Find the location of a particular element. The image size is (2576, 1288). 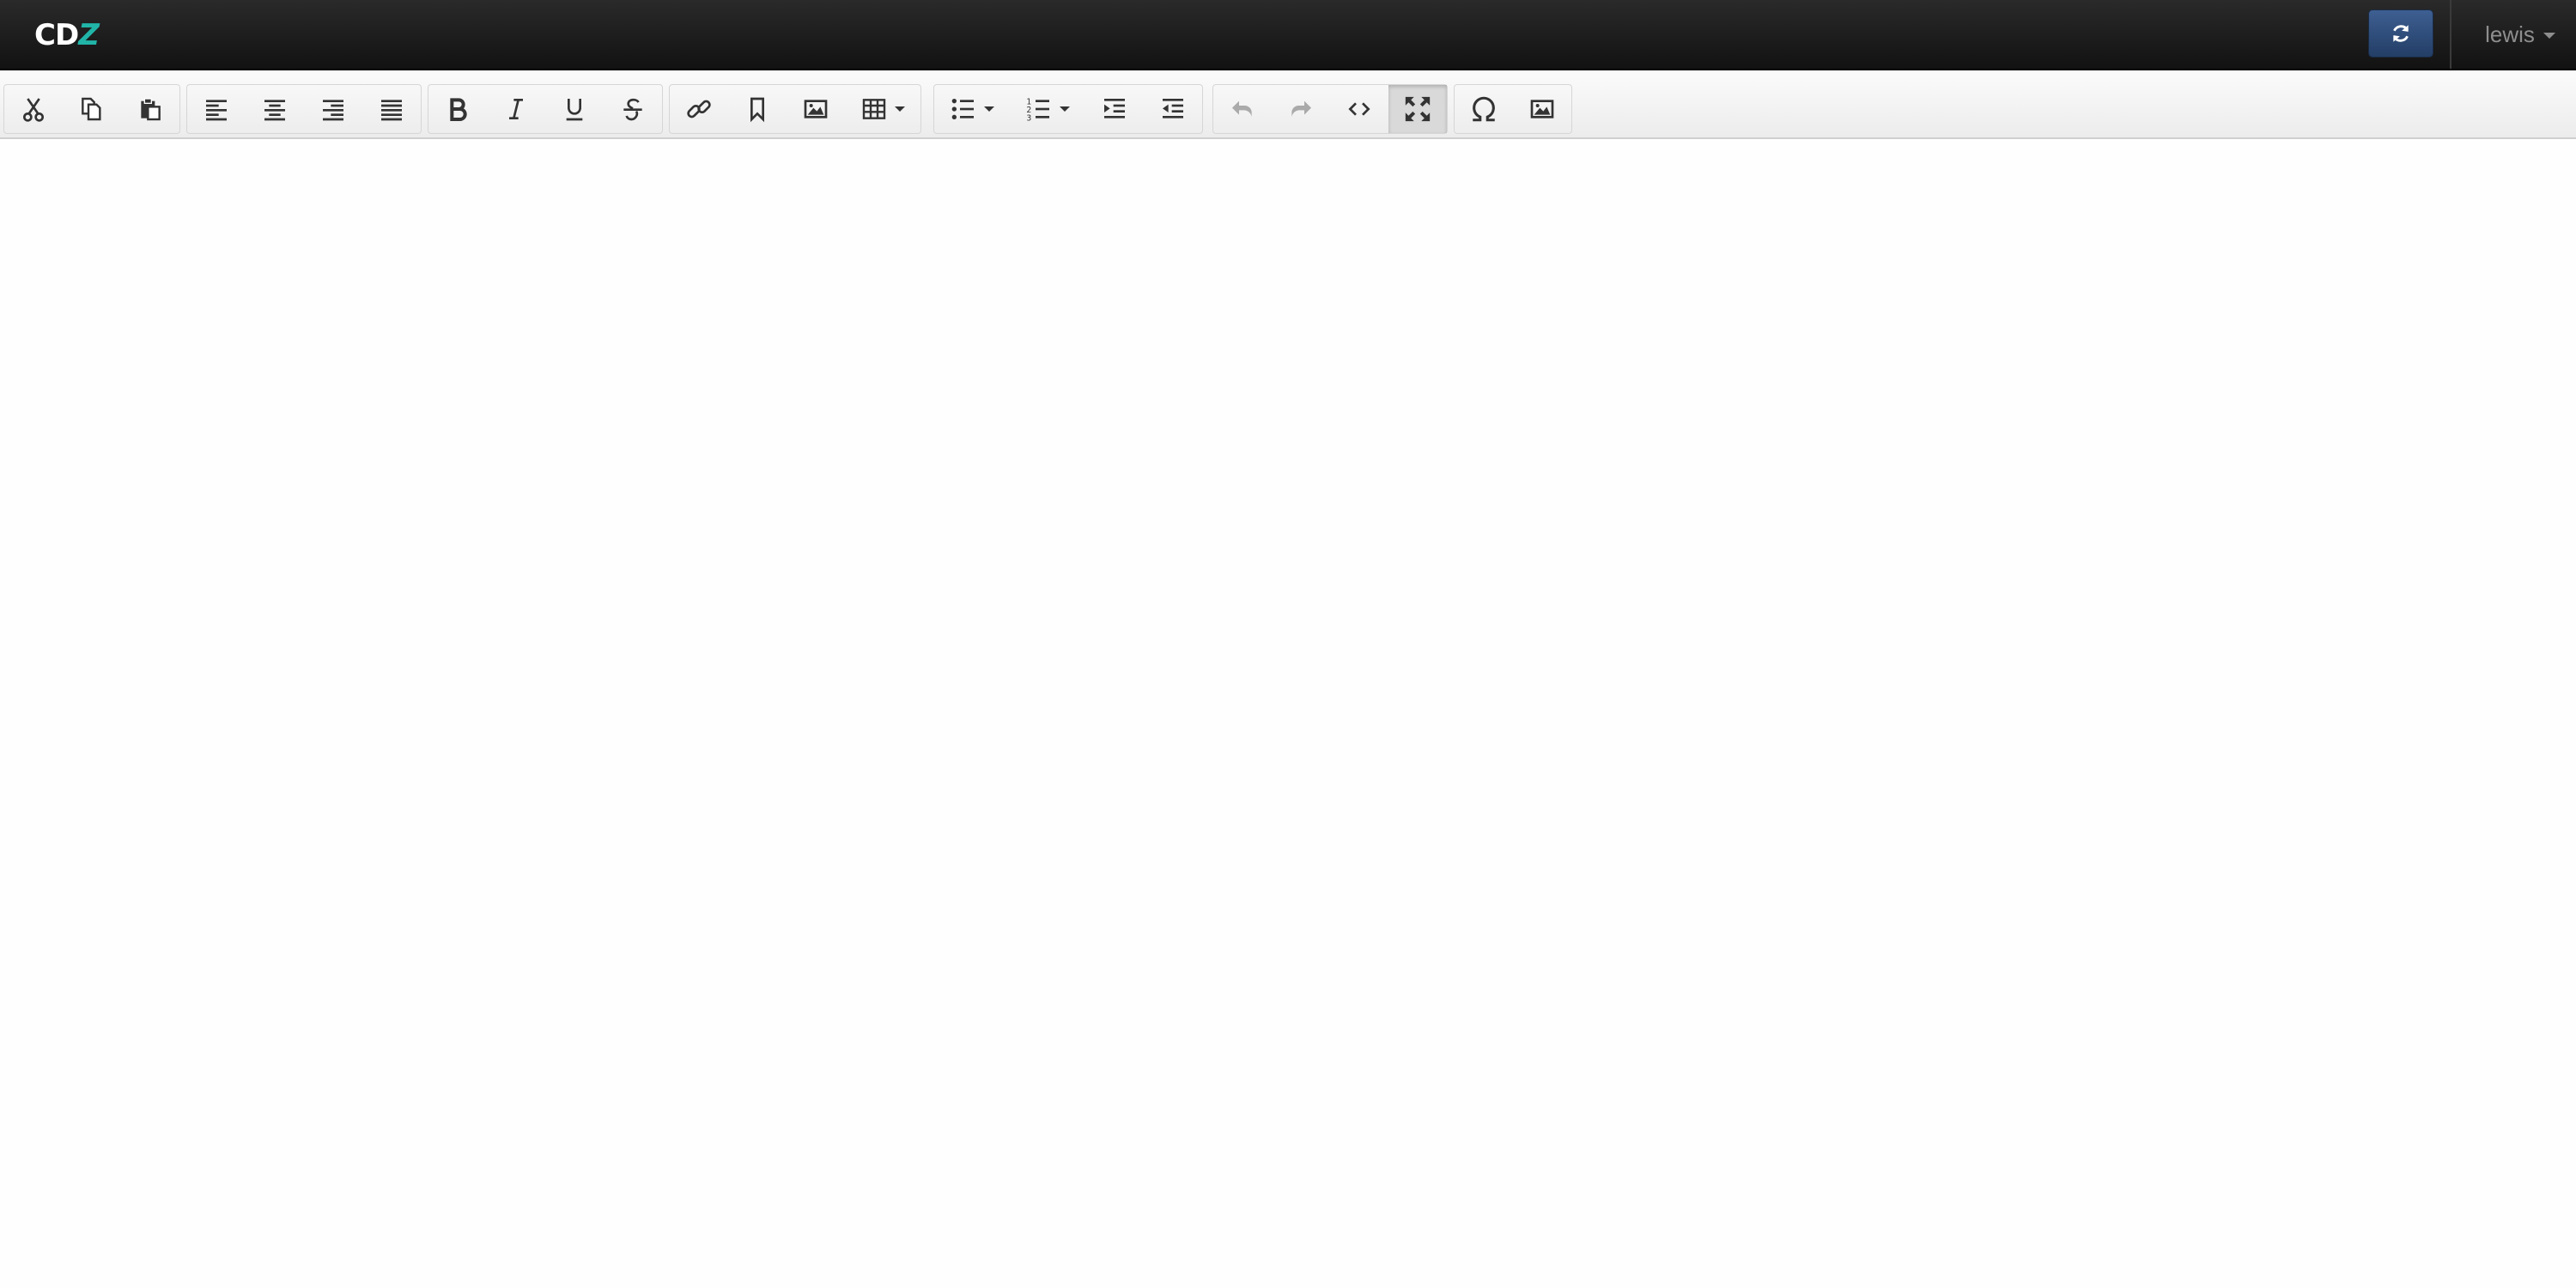

outdent-icon is located at coordinates (1173, 109).